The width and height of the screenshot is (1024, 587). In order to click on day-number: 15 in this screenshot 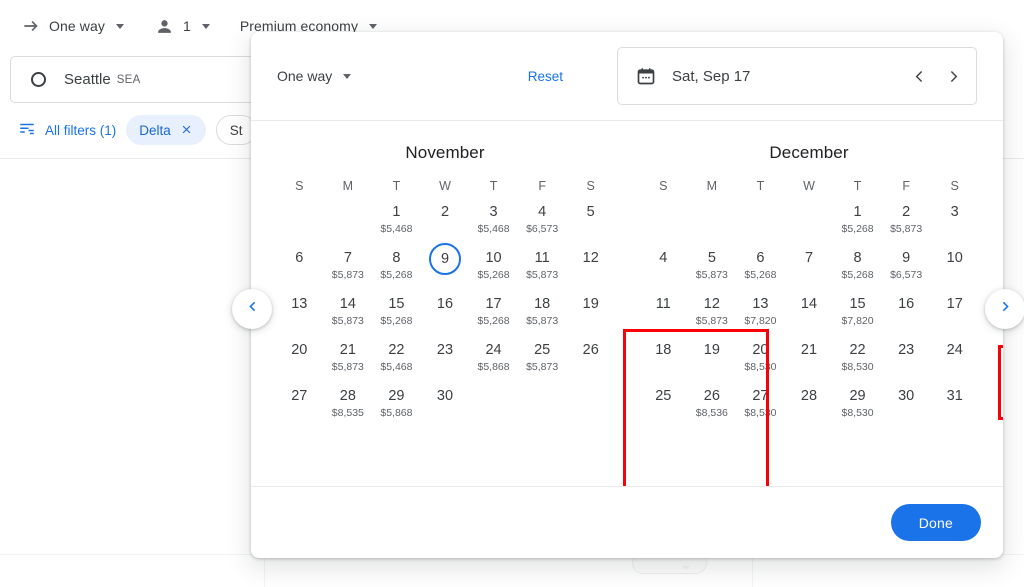, I will do `click(857, 304)`.